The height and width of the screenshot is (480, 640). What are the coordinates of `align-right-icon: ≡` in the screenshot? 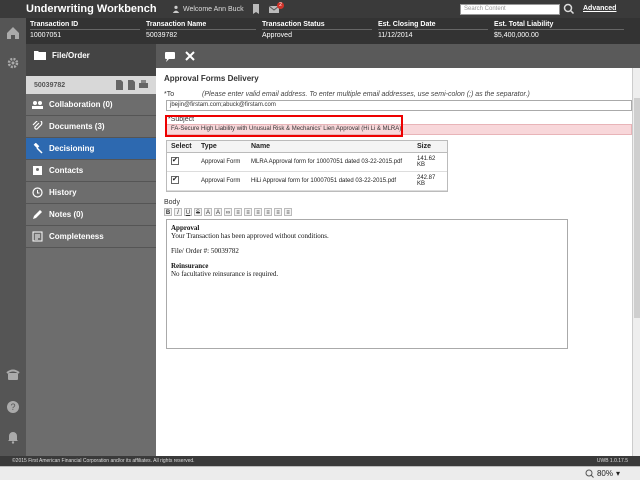 It's located at (278, 212).